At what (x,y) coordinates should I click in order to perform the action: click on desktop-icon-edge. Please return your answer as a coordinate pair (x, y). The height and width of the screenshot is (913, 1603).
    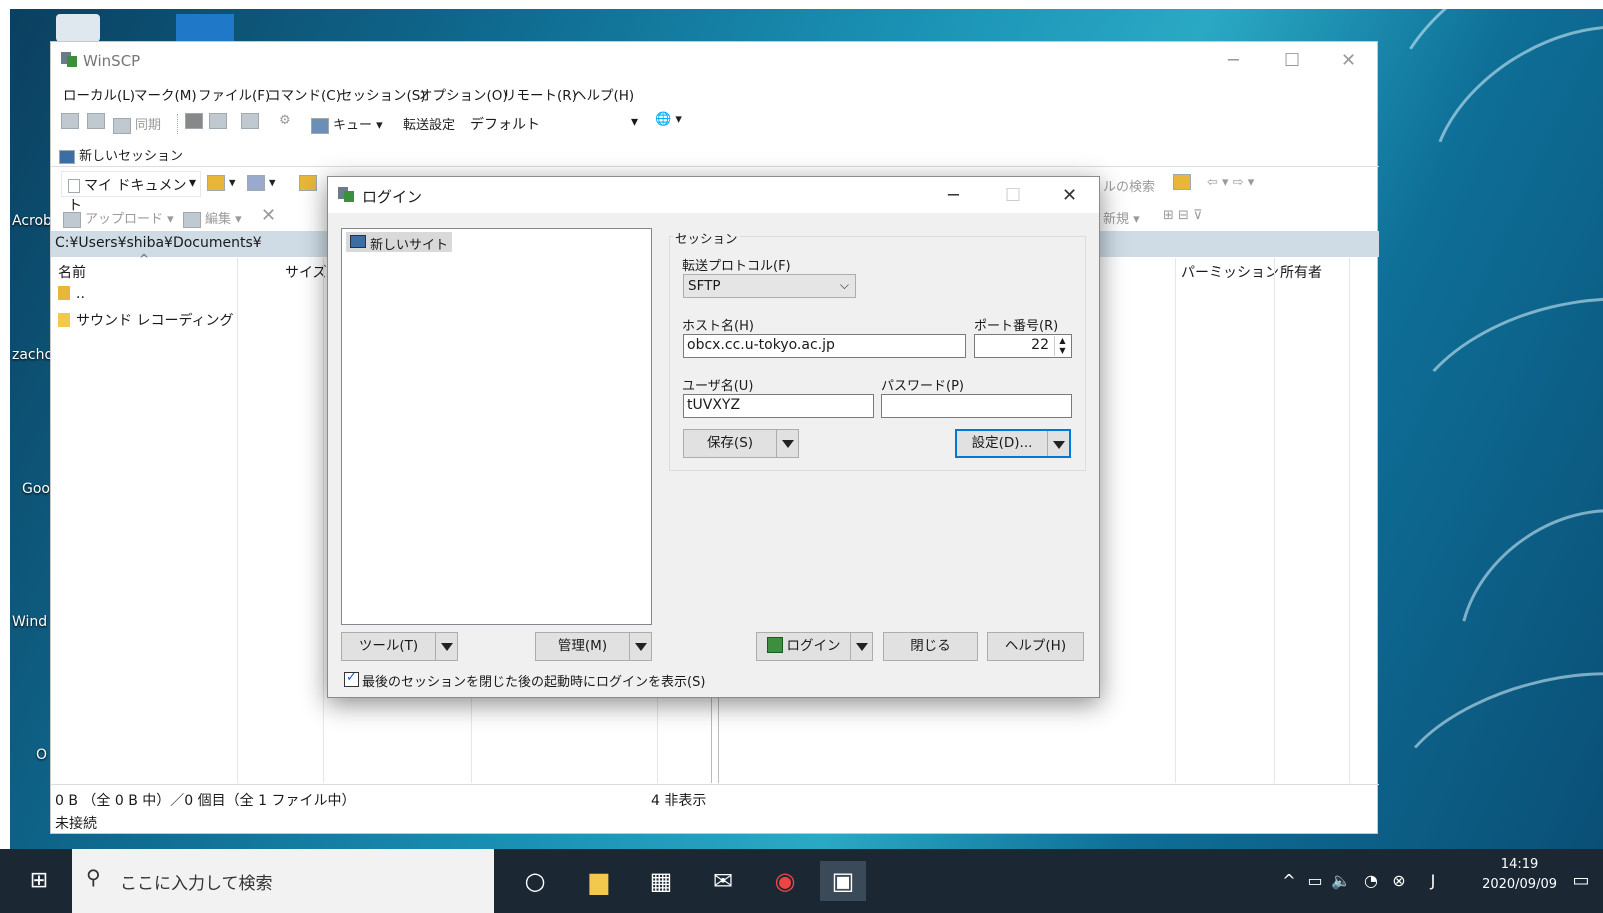
    Looking at the image, I should click on (205, 28).